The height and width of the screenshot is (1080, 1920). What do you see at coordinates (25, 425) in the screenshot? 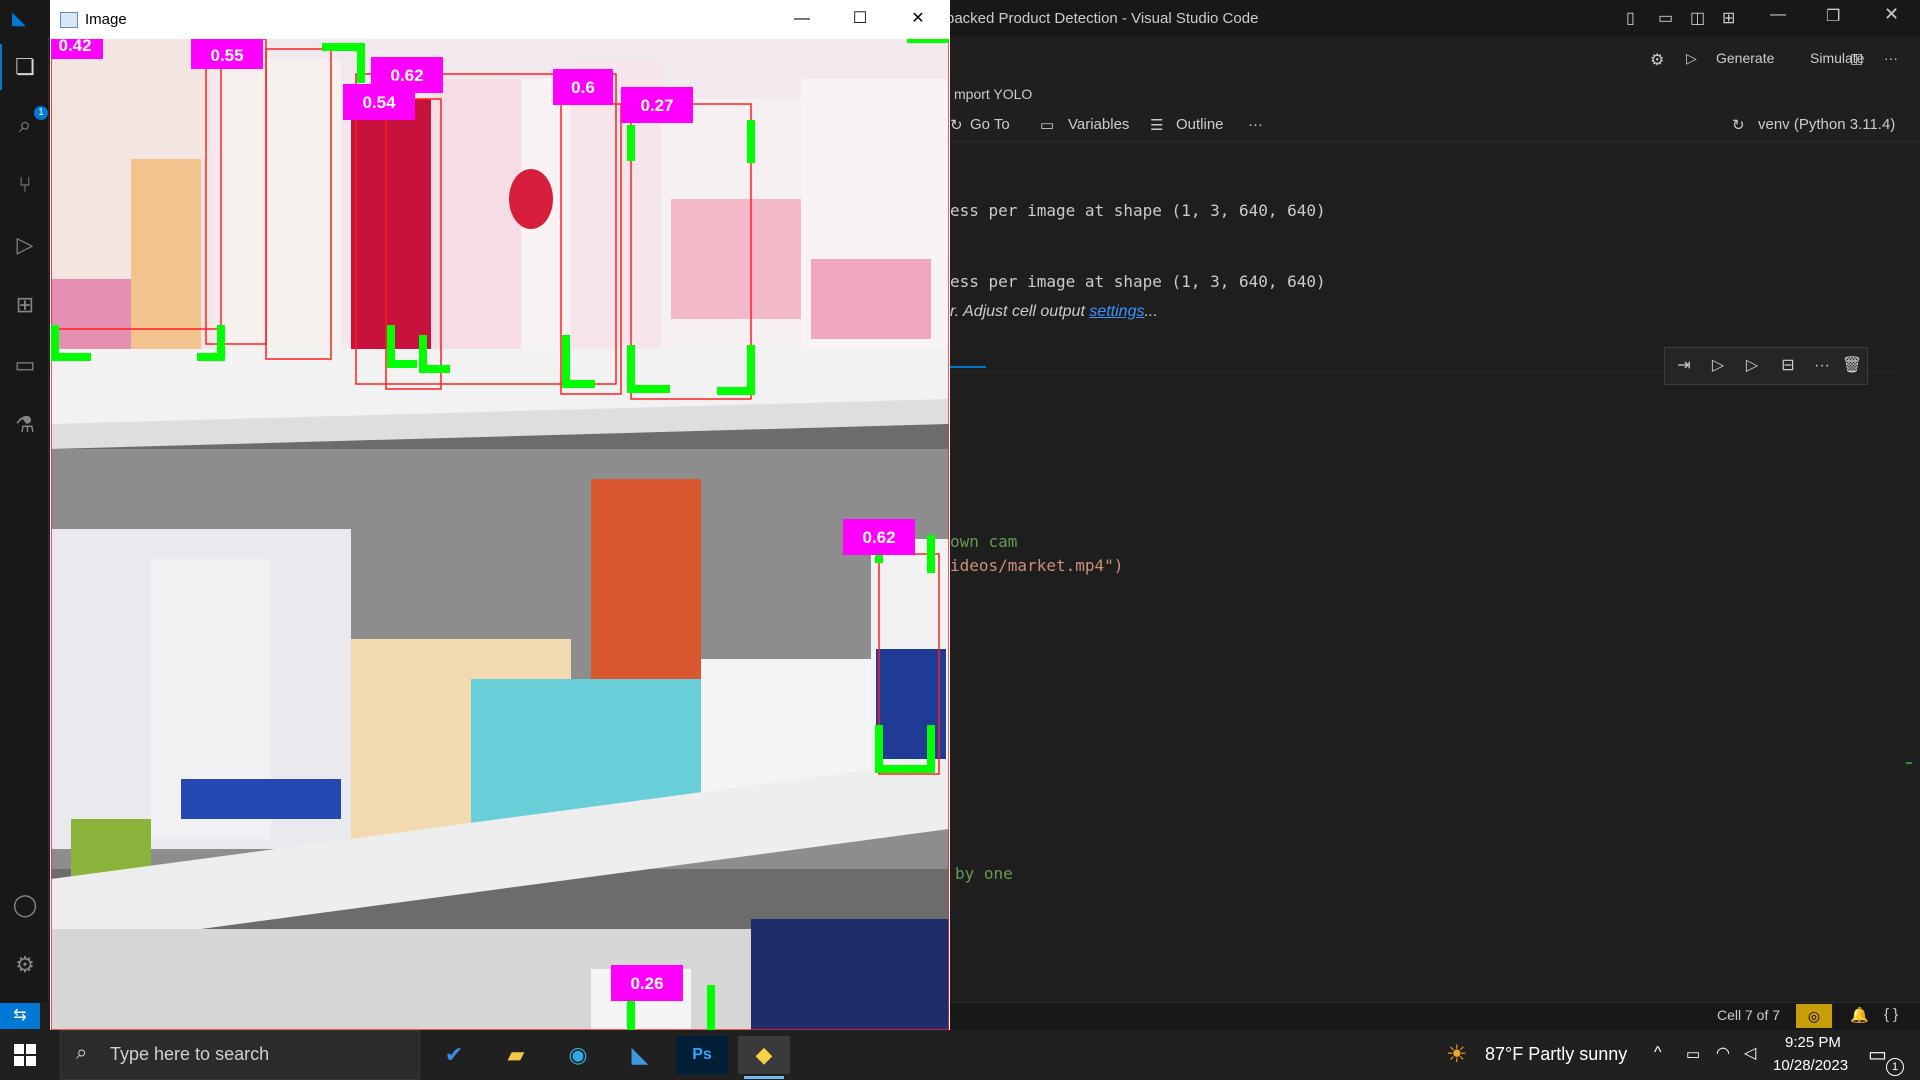
I see `testing-icon: ⚗` at bounding box center [25, 425].